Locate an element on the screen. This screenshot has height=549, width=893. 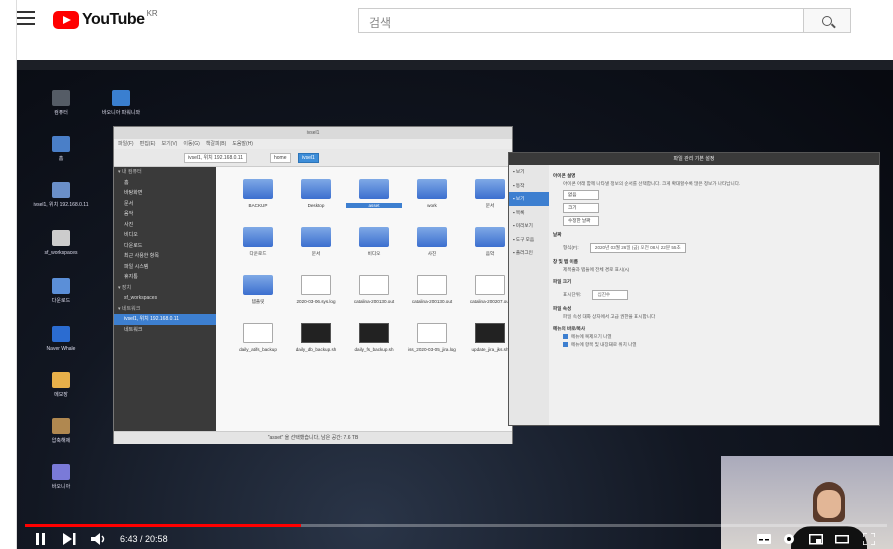
desktop-icon: 홈 is located at coordinates (61, 149).